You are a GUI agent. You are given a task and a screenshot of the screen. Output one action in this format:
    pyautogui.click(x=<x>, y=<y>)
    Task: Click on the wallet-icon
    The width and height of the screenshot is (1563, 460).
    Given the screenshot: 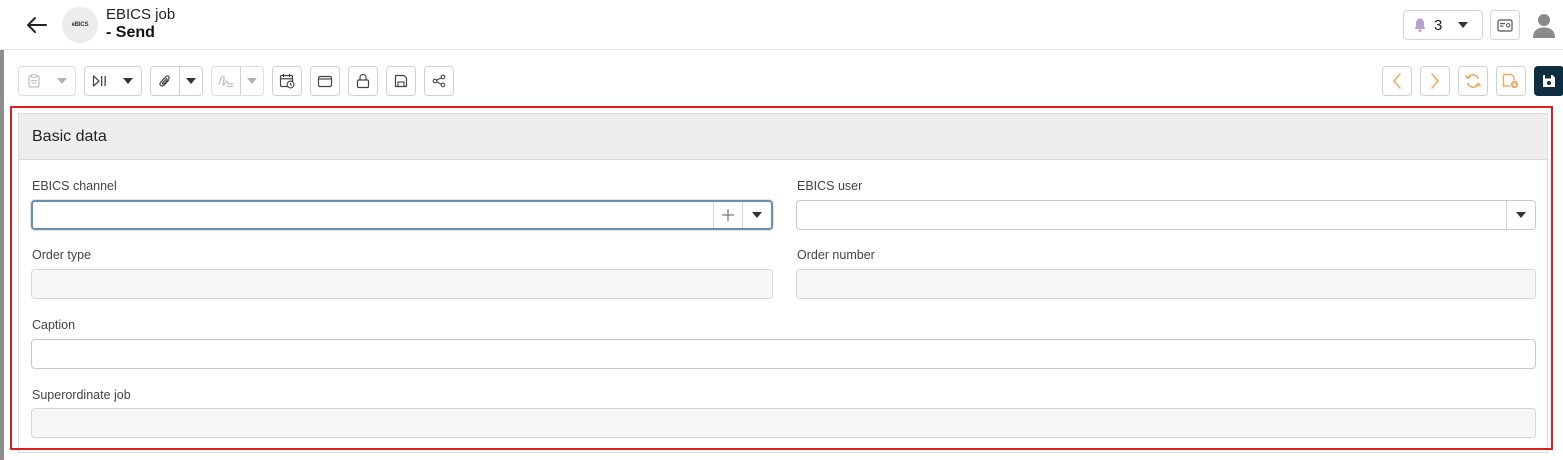 What is the action you would take?
    pyautogui.click(x=325, y=81)
    